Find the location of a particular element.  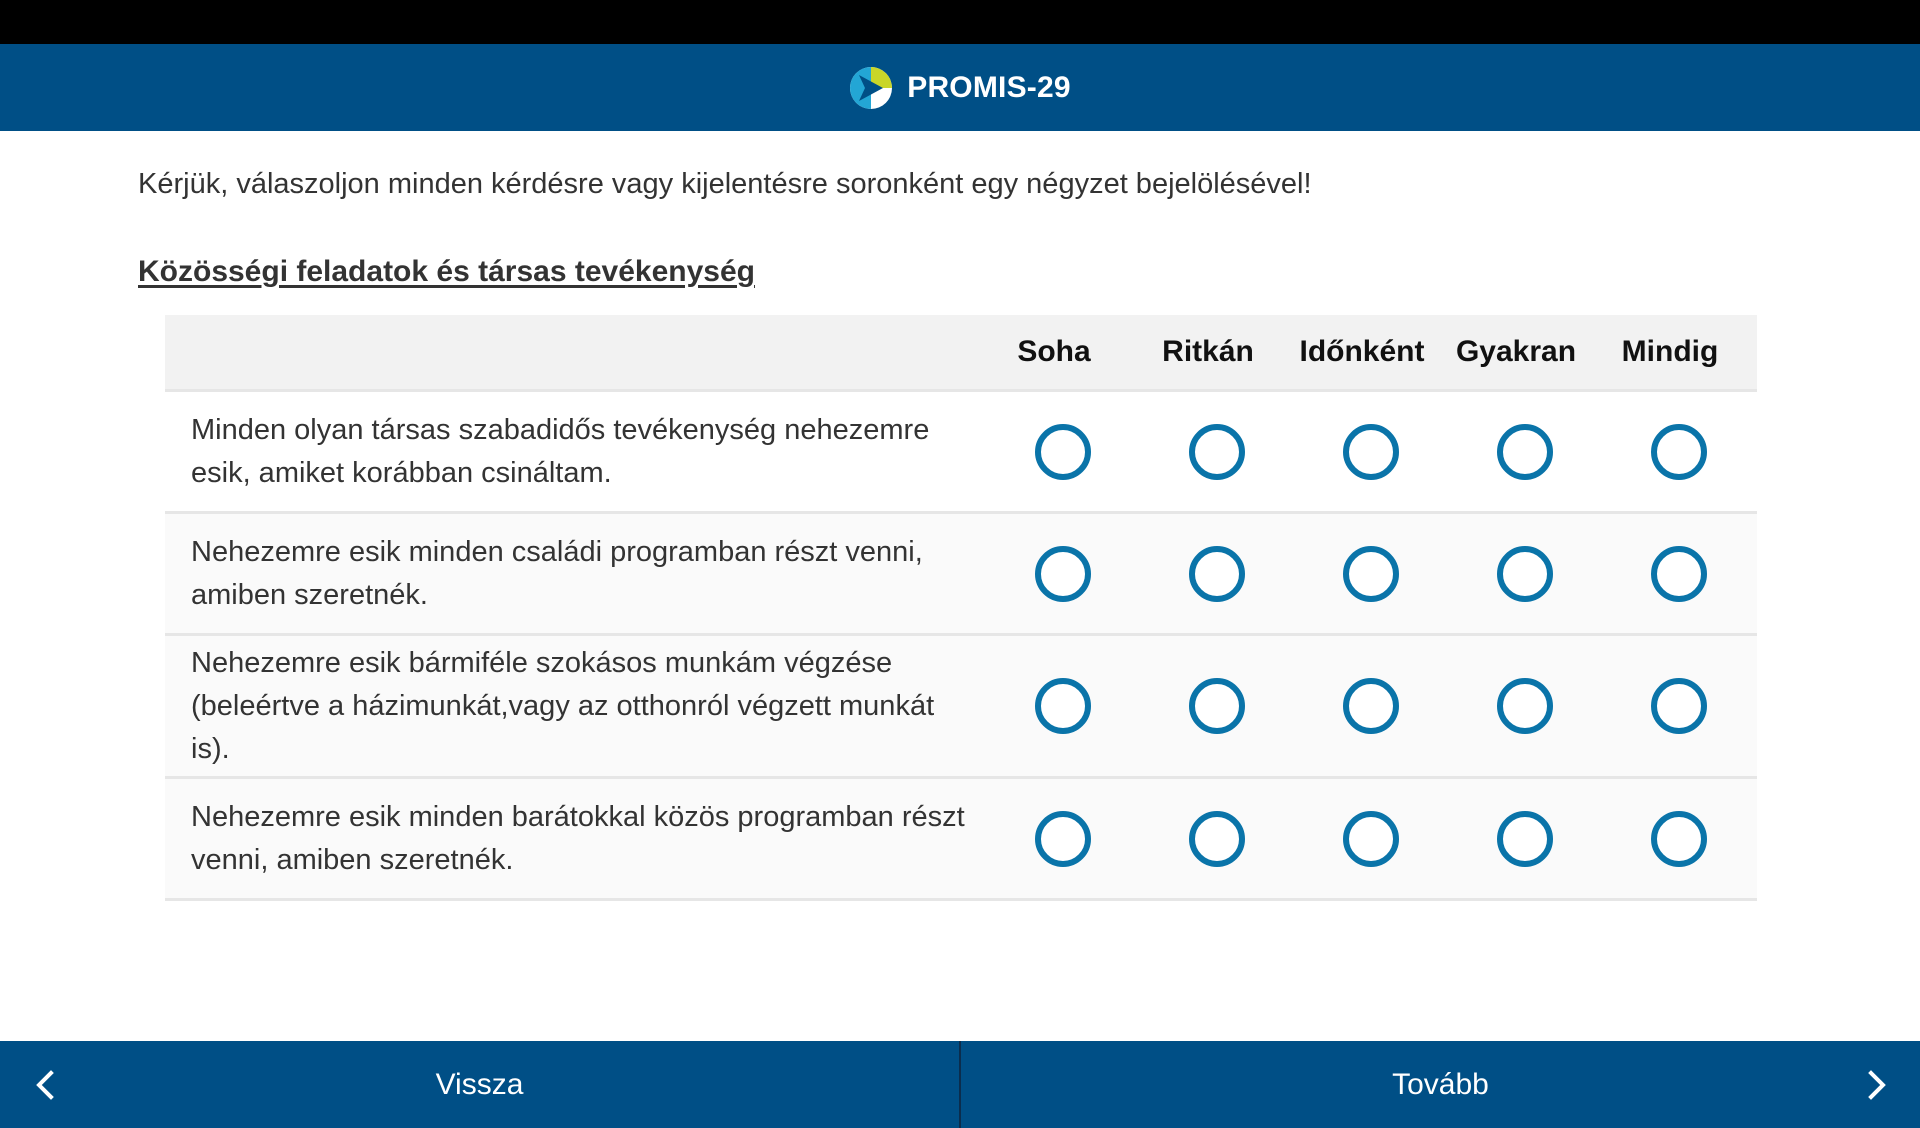

column-label-ritkan: Ritkán is located at coordinates (1208, 351).